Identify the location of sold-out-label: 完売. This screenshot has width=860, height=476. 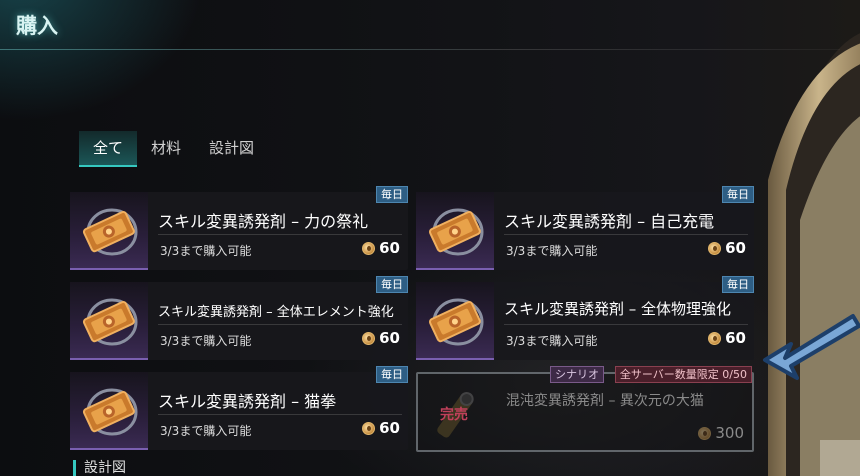
(454, 415).